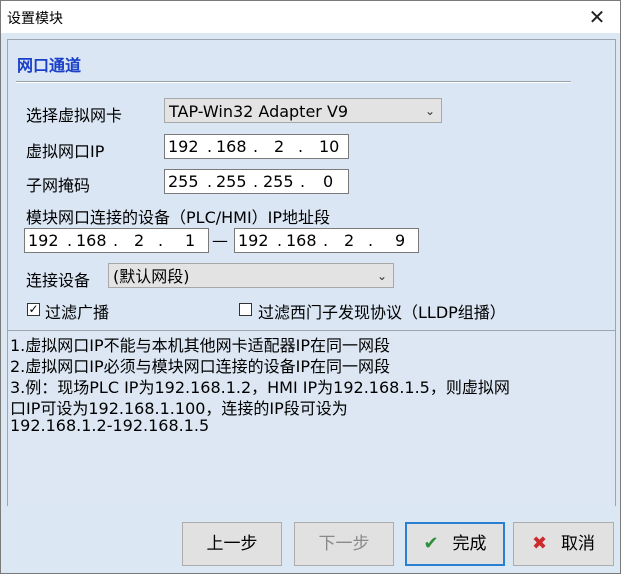 The width and height of the screenshot is (621, 574). I want to click on section-divider, so click(293, 82).